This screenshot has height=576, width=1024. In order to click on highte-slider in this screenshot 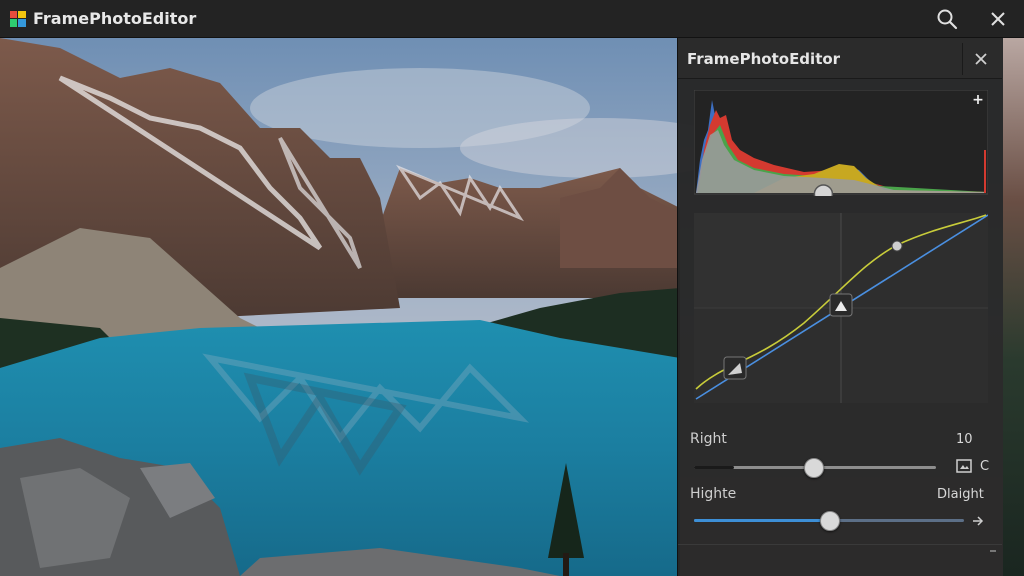, I will do `click(829, 521)`.